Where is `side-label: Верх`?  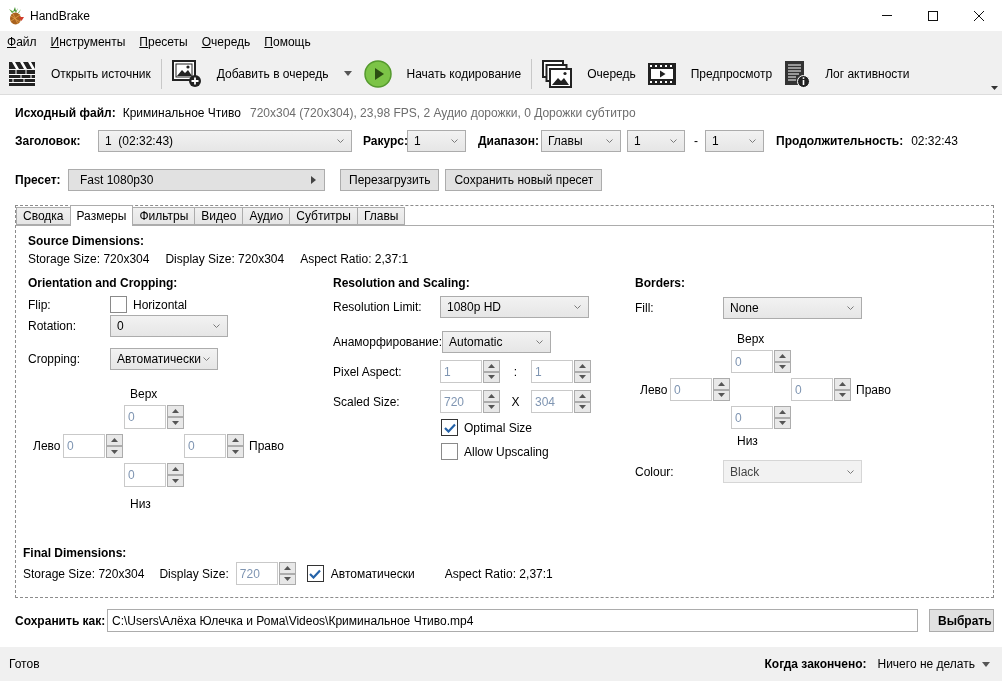 side-label: Верх is located at coordinates (751, 339).